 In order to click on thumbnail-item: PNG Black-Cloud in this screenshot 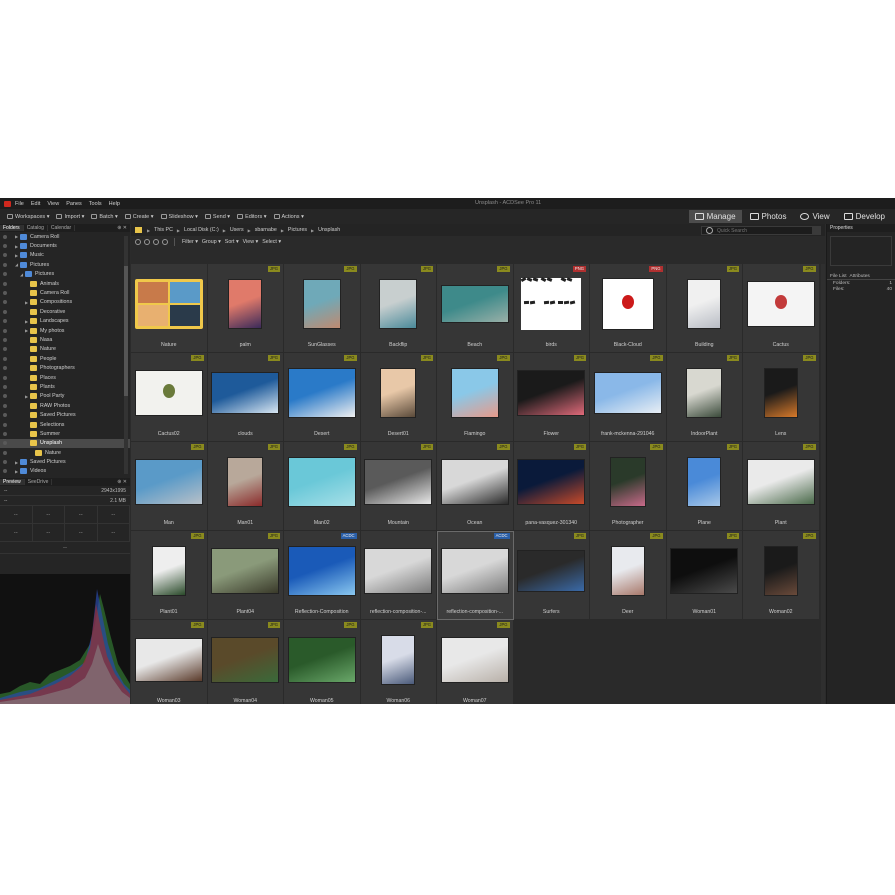, I will do `click(628, 308)`.